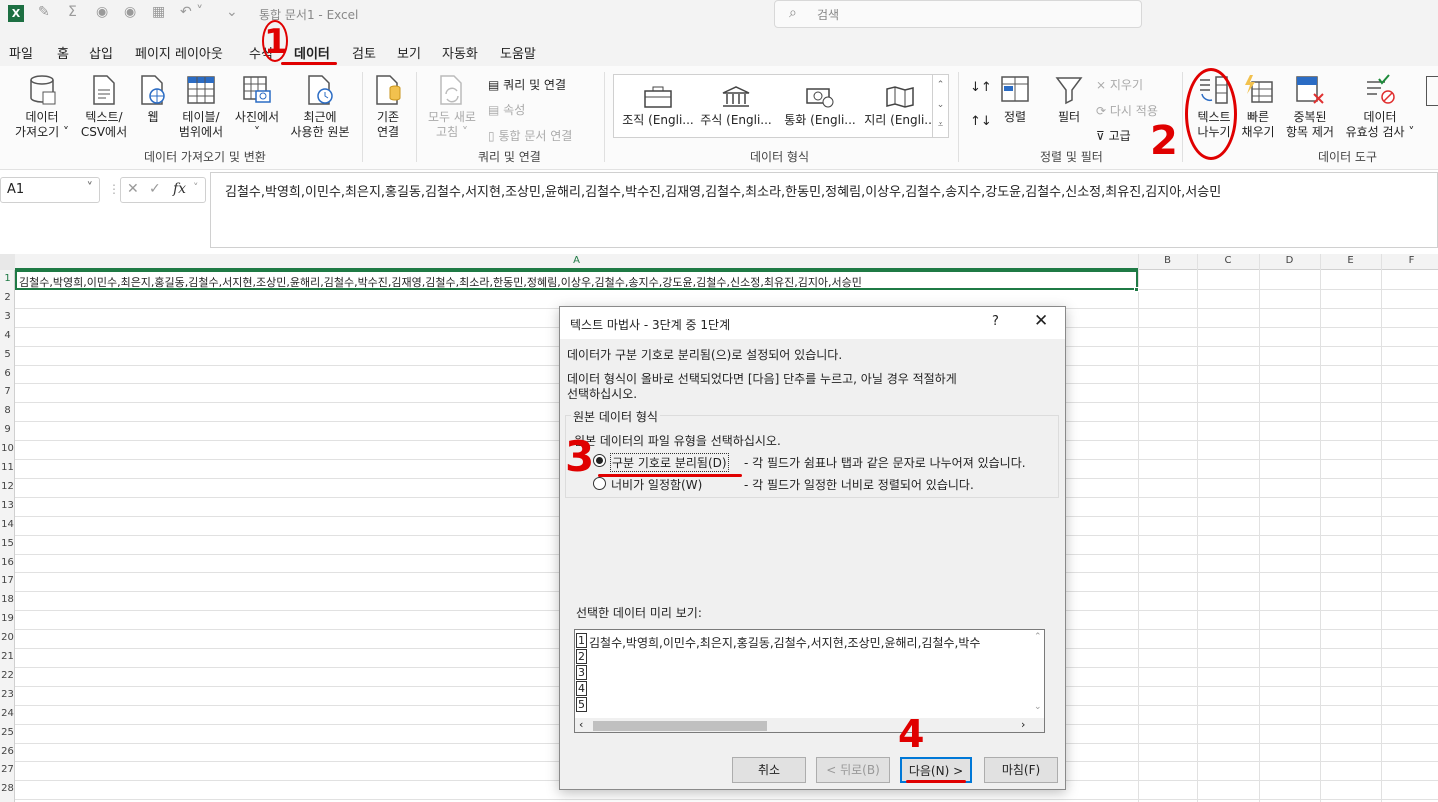  What do you see at coordinates (1041, 321) in the screenshot?
I see `close-icon: ✕` at bounding box center [1041, 321].